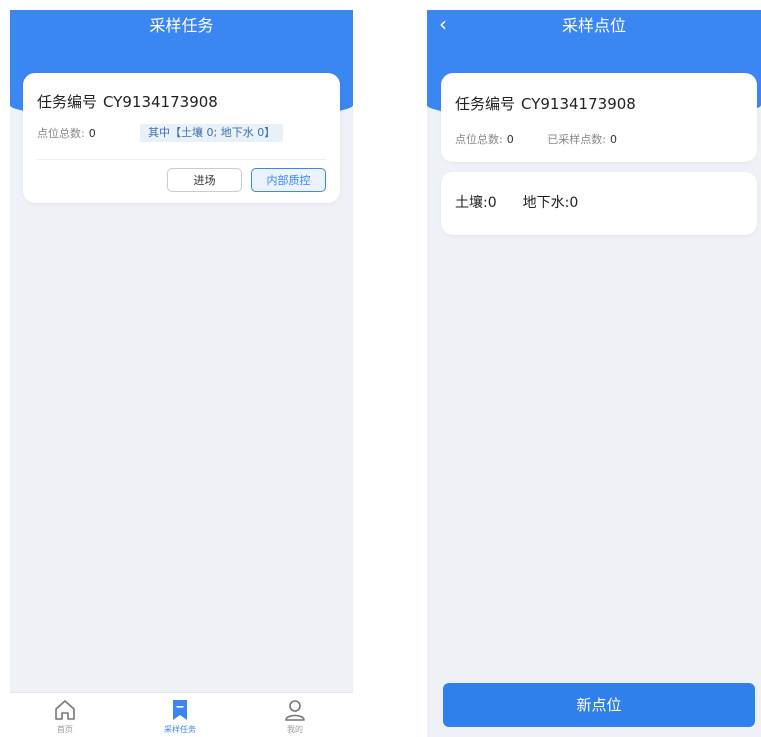  What do you see at coordinates (295, 710) in the screenshot?
I see `user-icon` at bounding box center [295, 710].